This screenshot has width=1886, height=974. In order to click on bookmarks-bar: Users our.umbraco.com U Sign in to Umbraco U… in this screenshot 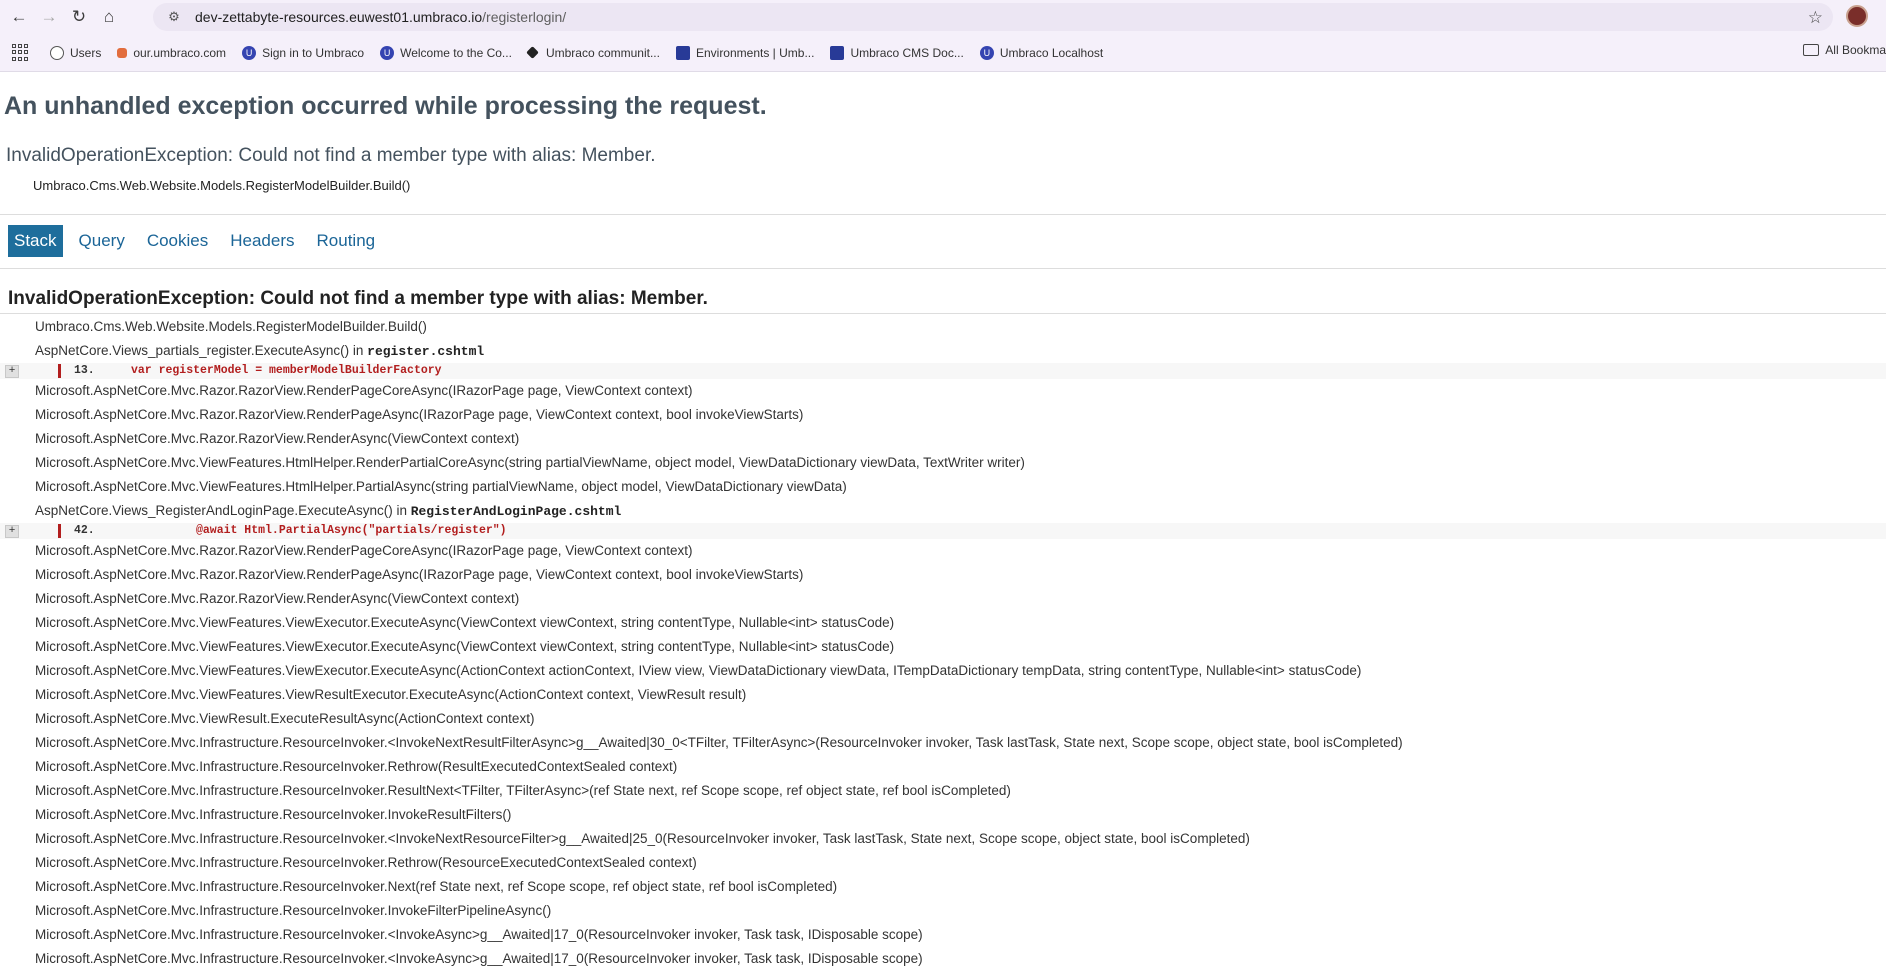, I will do `click(943, 53)`.